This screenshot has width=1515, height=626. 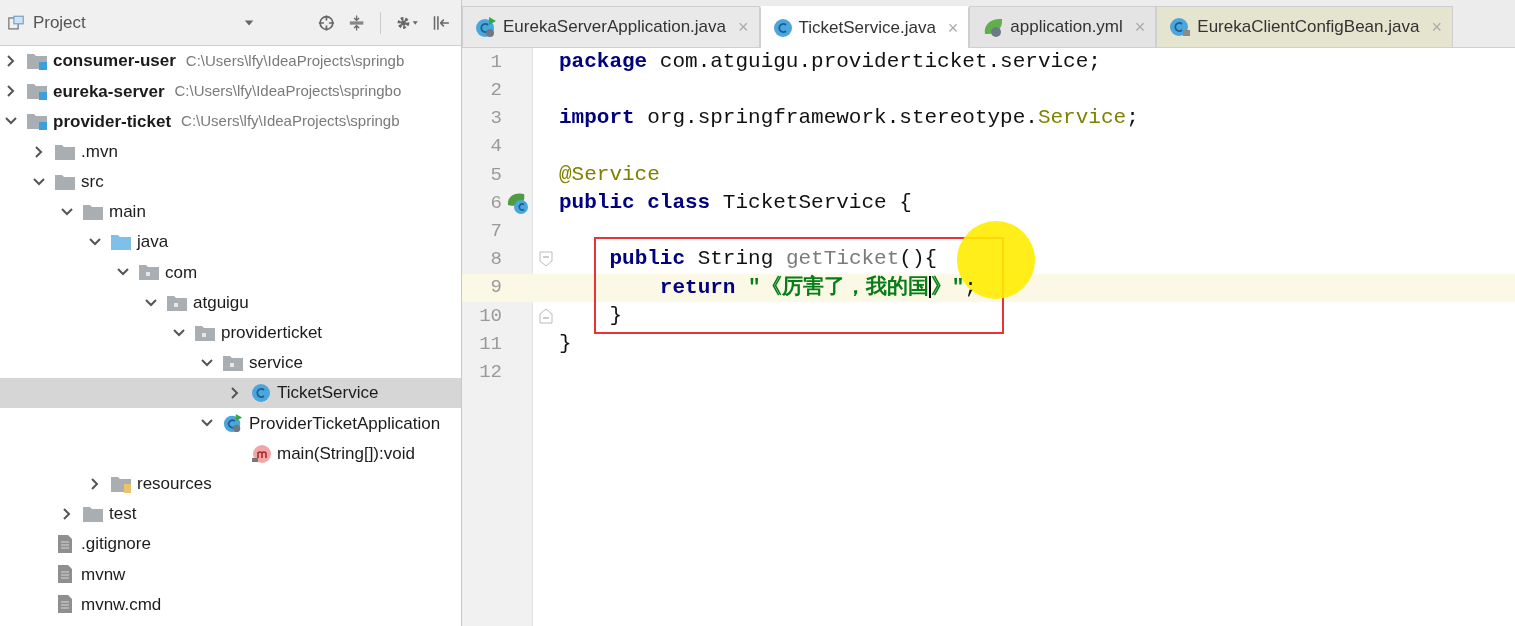 What do you see at coordinates (114, 61) in the screenshot?
I see `item-label: consumer-user` at bounding box center [114, 61].